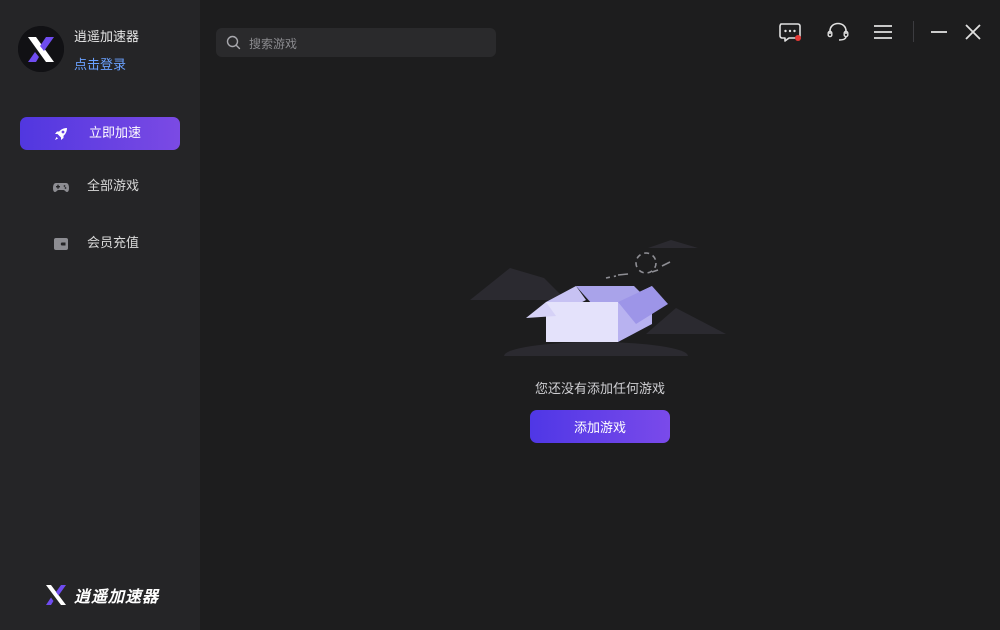 The height and width of the screenshot is (630, 1000). What do you see at coordinates (113, 186) in the screenshot?
I see `nav-item-label: 全部游戏` at bounding box center [113, 186].